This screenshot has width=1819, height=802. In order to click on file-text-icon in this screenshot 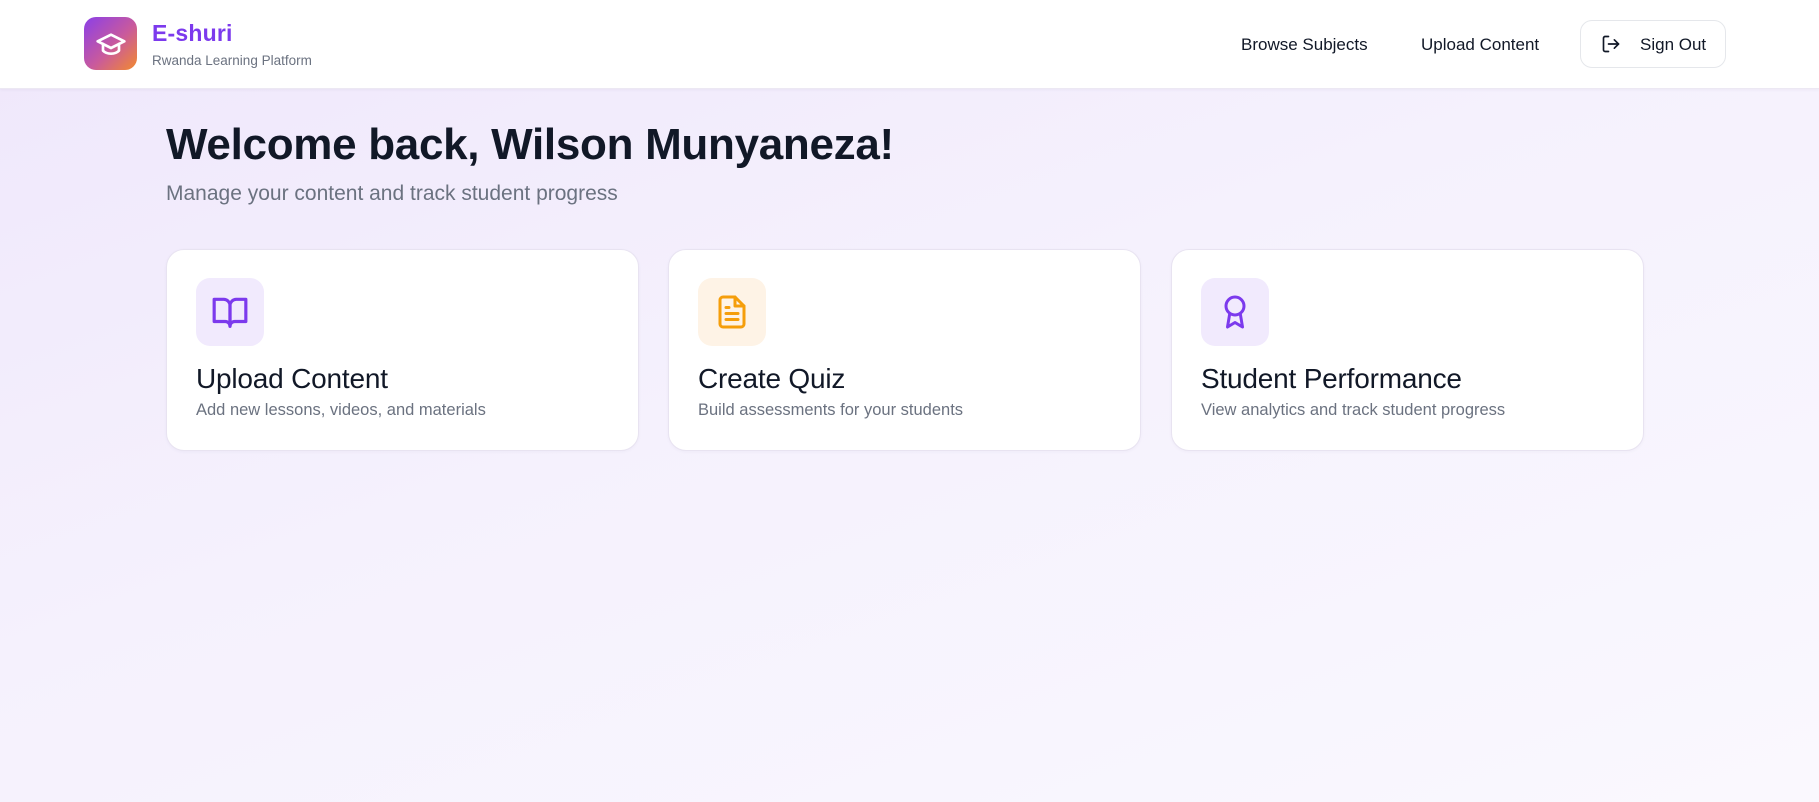, I will do `click(732, 312)`.